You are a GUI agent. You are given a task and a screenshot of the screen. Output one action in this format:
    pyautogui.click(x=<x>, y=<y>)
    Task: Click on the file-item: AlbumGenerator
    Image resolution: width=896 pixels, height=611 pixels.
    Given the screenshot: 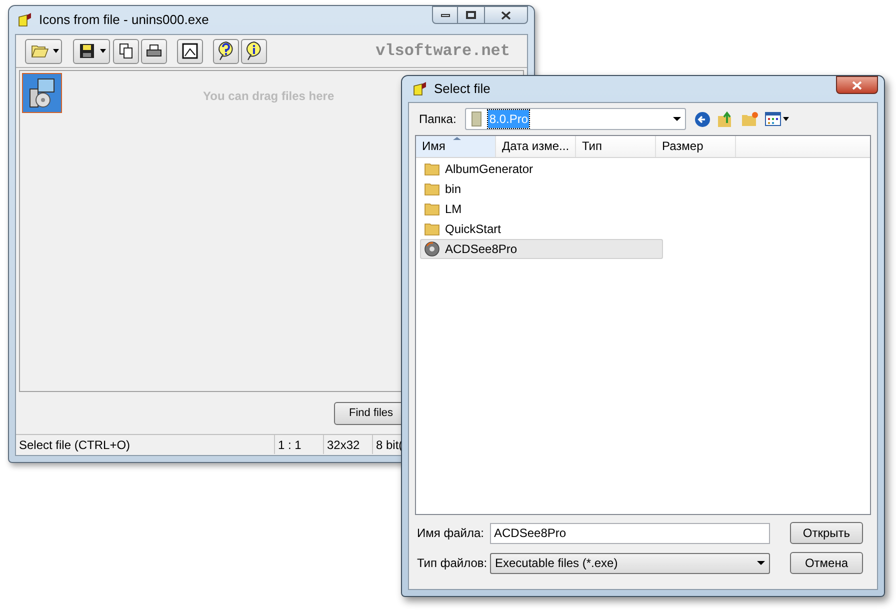 What is the action you would take?
    pyautogui.click(x=541, y=169)
    